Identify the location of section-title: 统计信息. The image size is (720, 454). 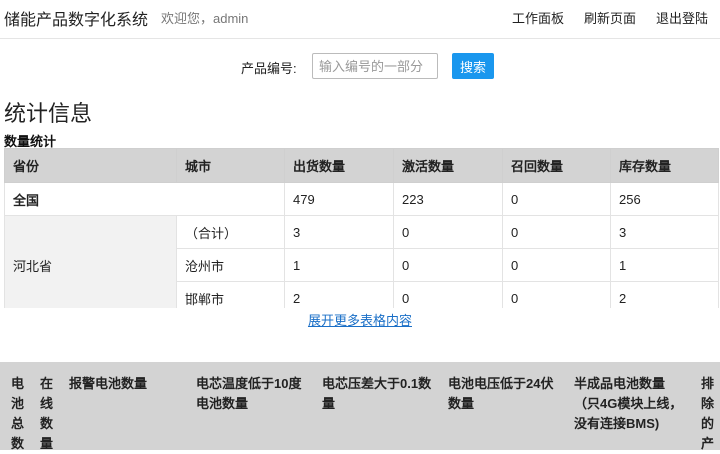
(48, 113).